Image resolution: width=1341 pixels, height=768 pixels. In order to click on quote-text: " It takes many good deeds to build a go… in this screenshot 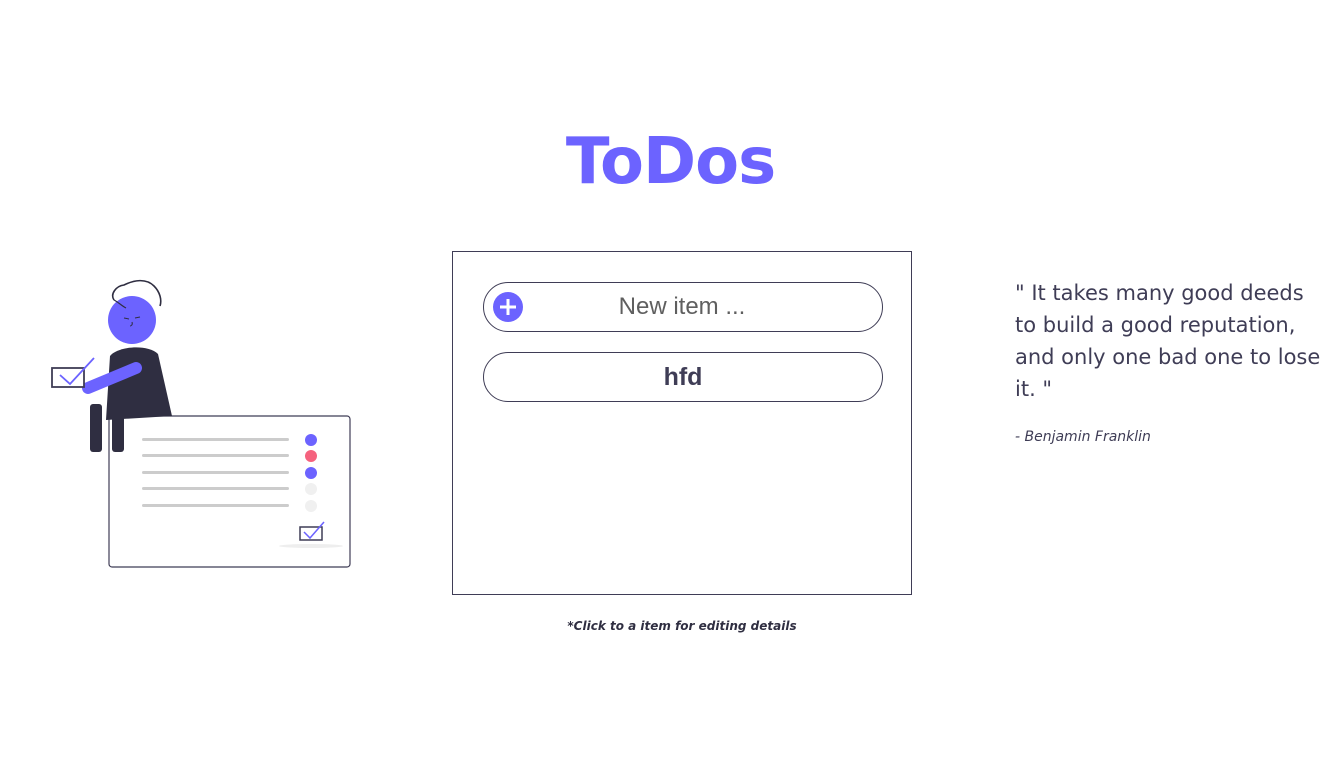, I will do `click(1168, 341)`.